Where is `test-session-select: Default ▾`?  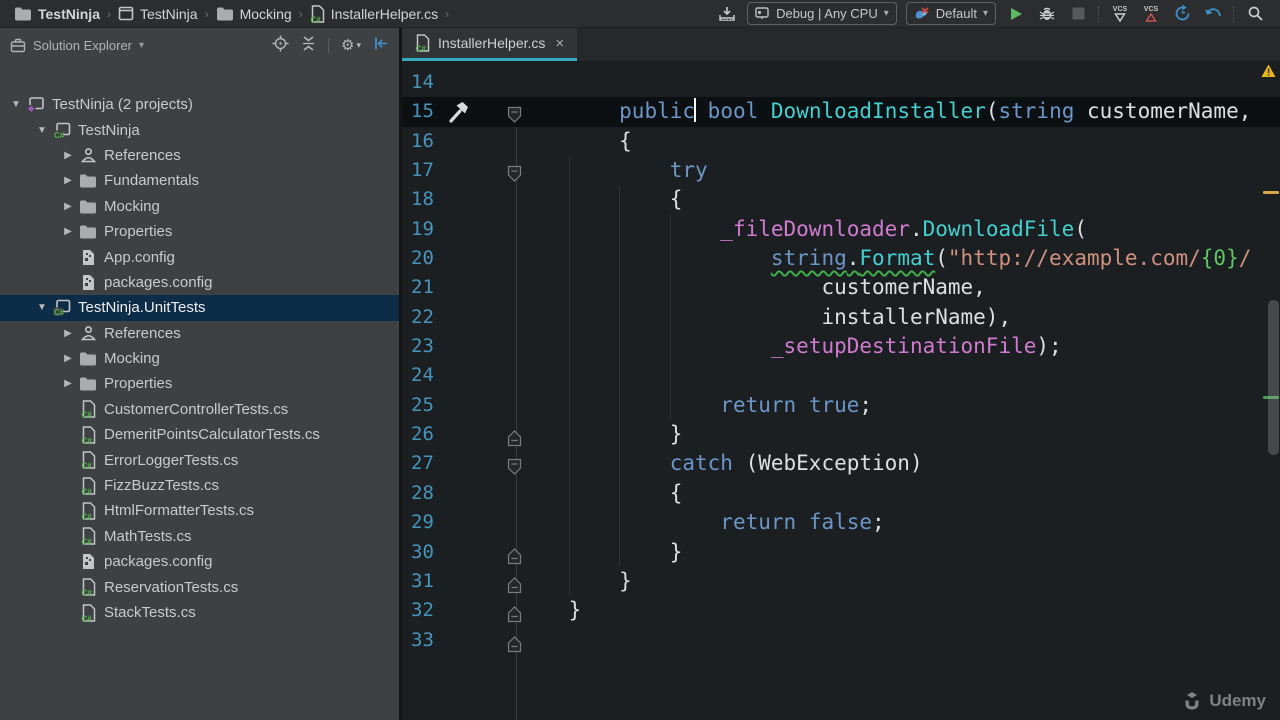
test-session-select: Default ▾ is located at coordinates (950, 13).